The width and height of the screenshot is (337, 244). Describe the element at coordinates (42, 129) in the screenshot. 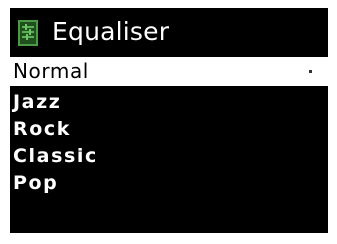

I see `menu-item-label: Rock` at that location.